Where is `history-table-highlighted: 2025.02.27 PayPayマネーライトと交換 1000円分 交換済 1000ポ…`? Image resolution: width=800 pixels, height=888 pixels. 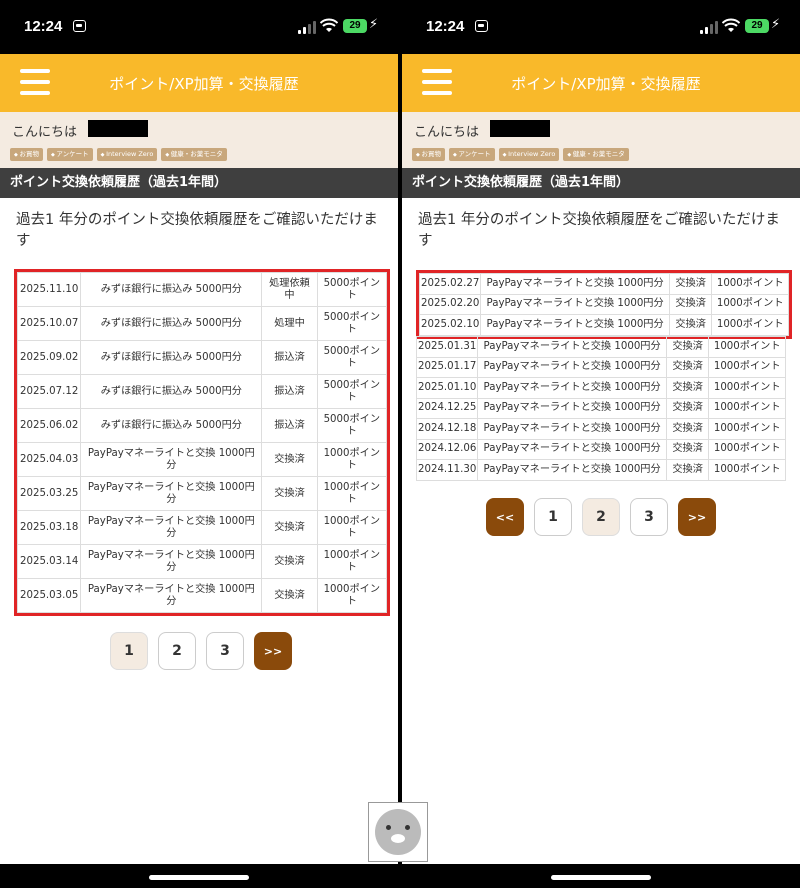
history-table-highlighted: 2025.02.27 PayPayマネーライトと交換 1000円分 交換済 1000ポ… is located at coordinates (604, 304).